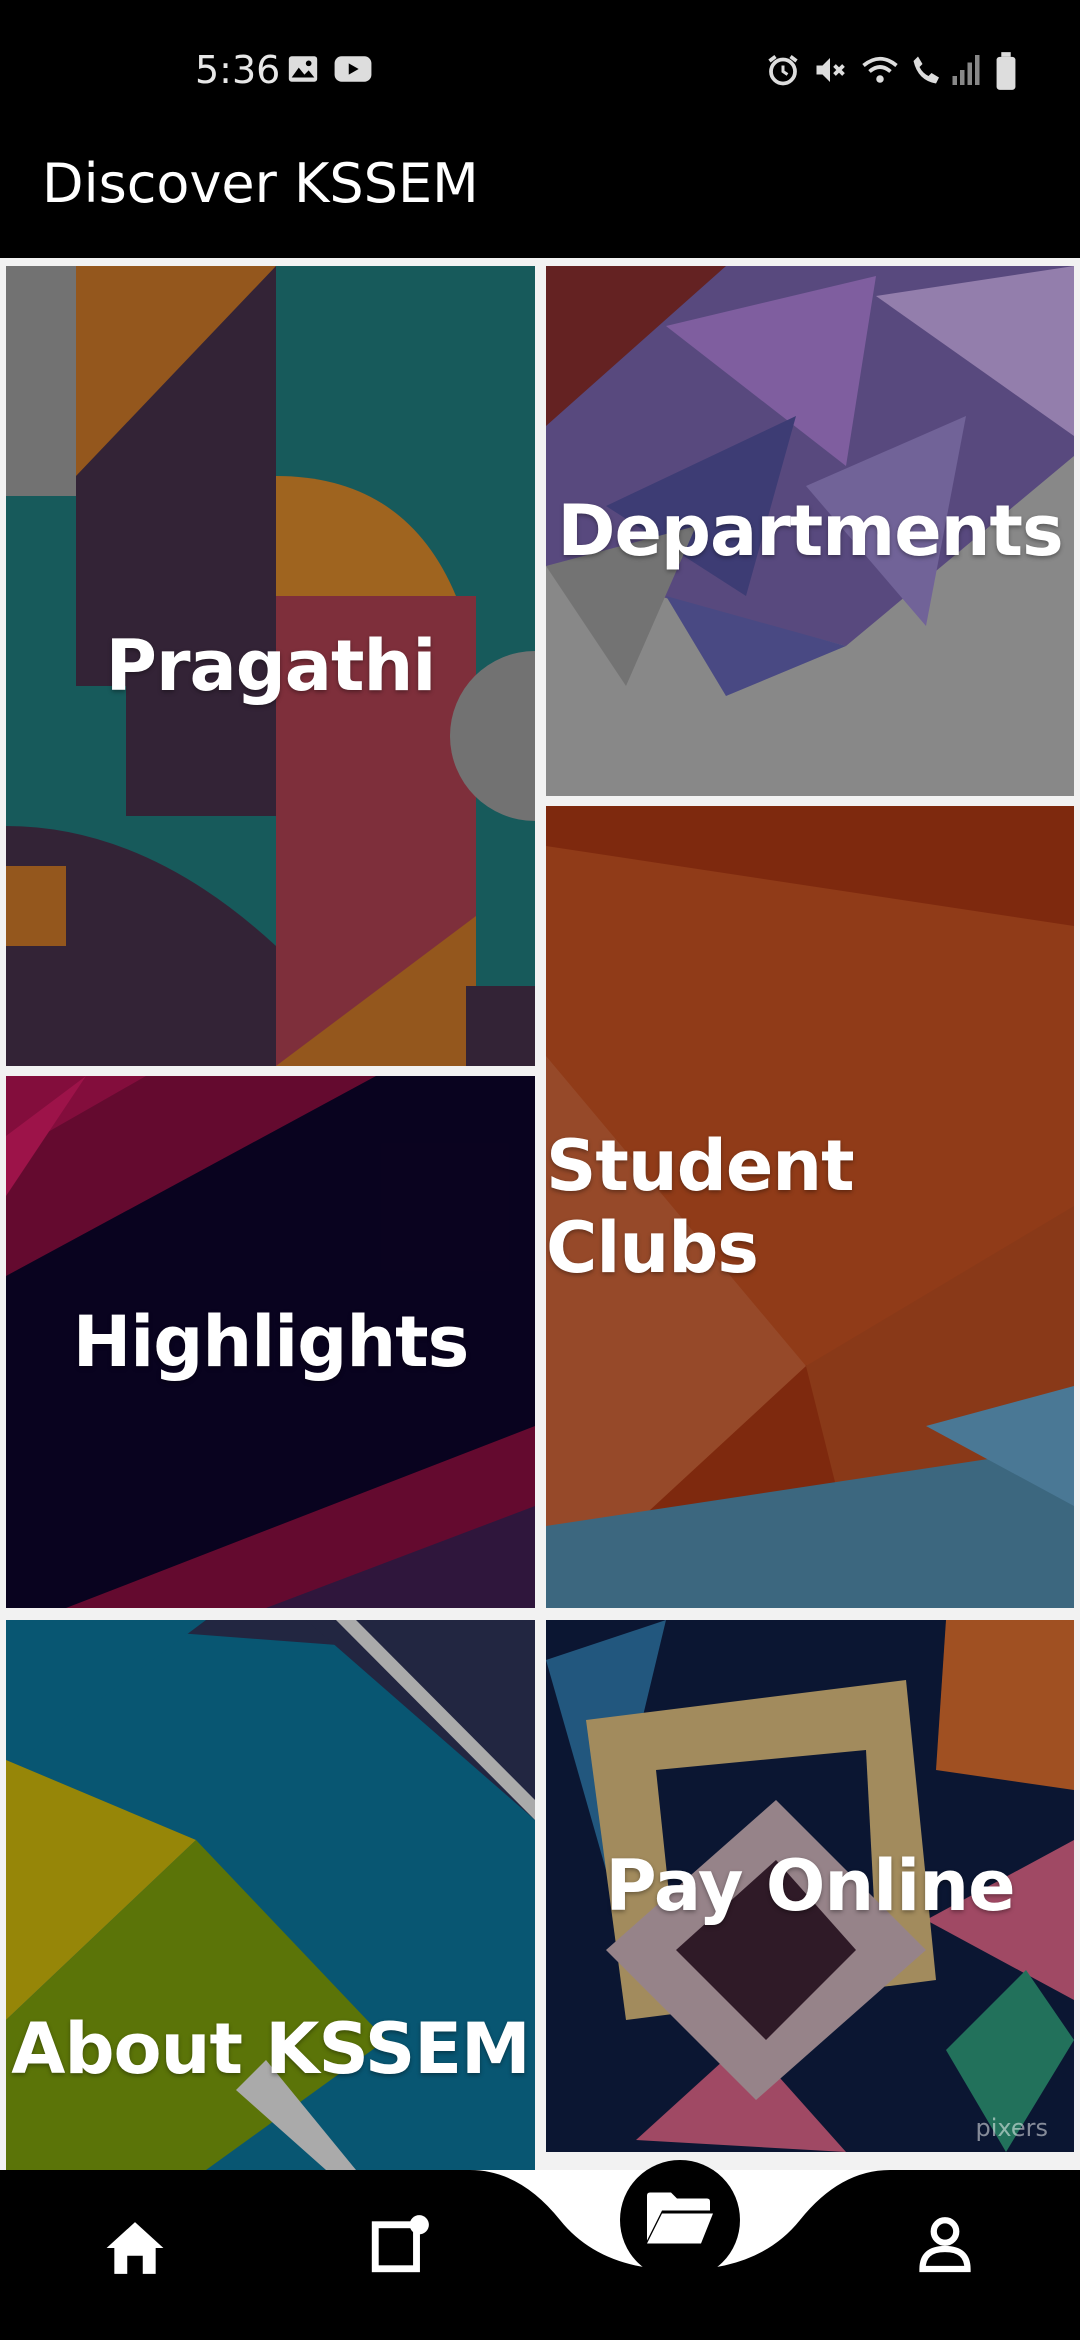 Image resolution: width=1080 pixels, height=2340 pixels. I want to click on tile-departments: Departments, so click(810, 531).